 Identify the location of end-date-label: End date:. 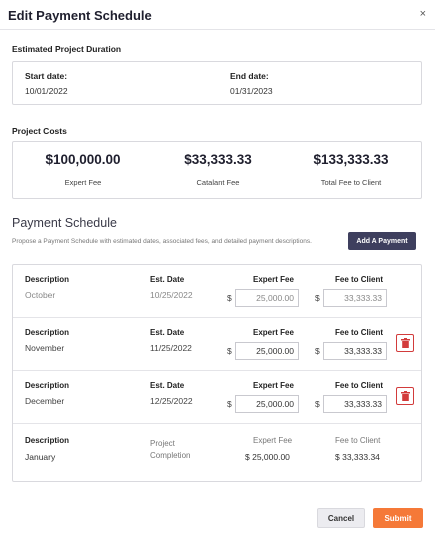
(249, 76).